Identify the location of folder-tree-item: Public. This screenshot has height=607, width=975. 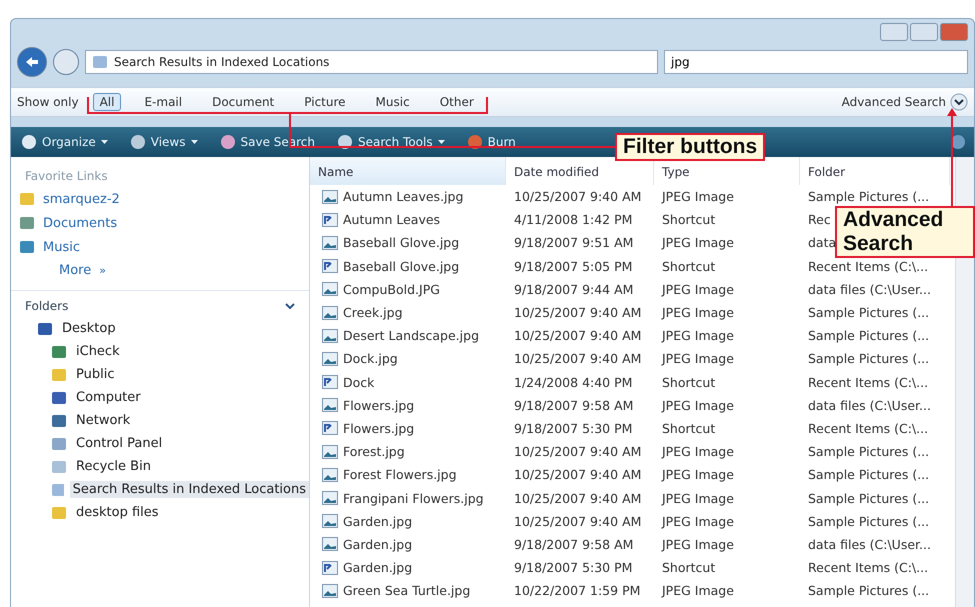
(95, 374).